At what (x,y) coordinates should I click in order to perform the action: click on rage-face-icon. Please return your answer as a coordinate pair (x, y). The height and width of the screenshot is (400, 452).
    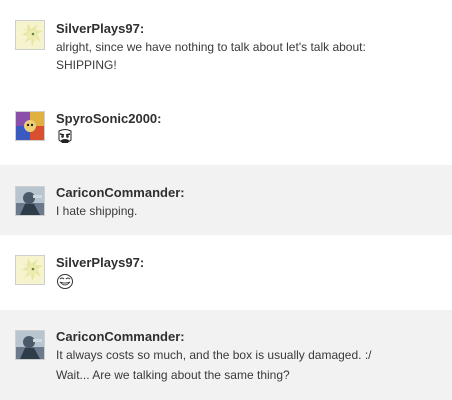
    Looking at the image, I should click on (65, 137).